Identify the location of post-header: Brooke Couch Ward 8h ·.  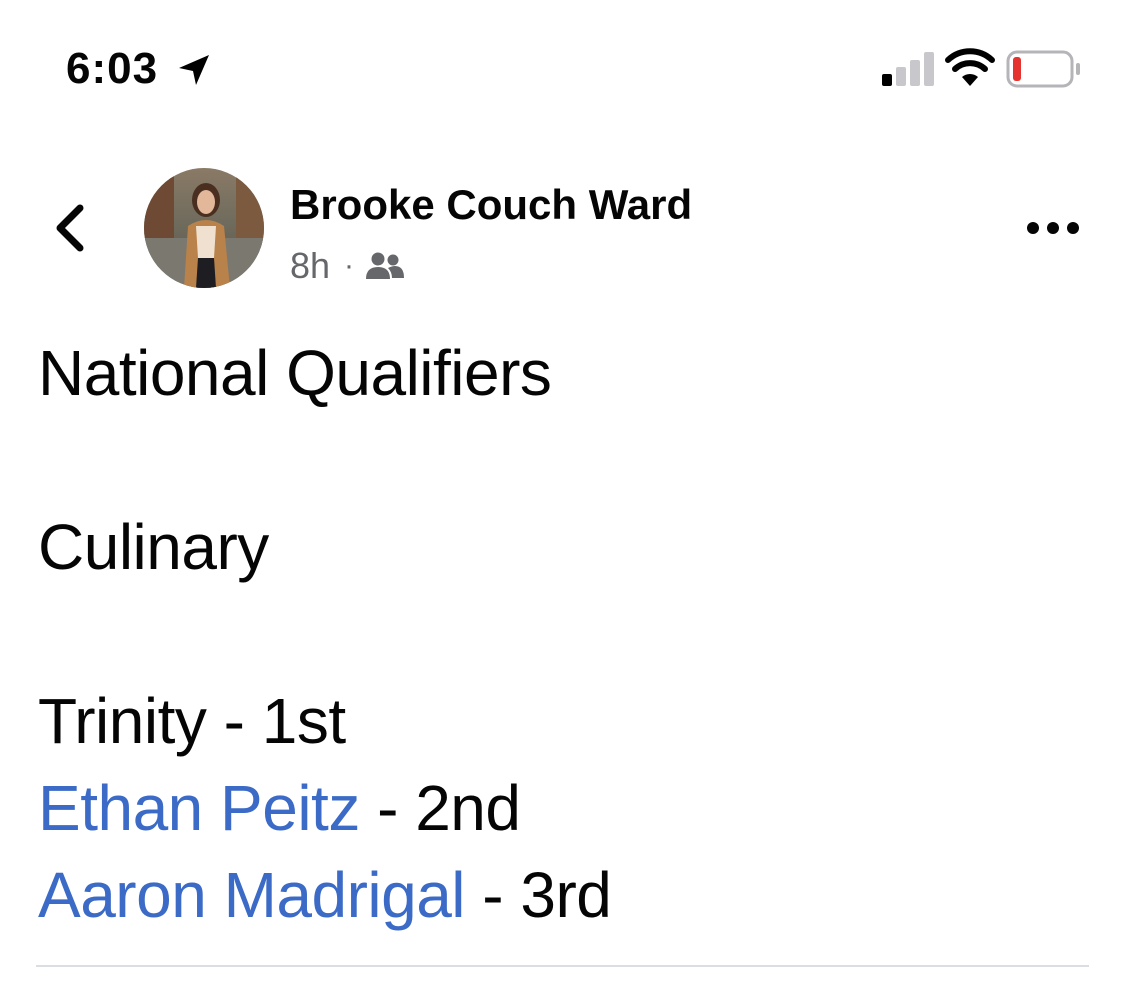
(562, 230).